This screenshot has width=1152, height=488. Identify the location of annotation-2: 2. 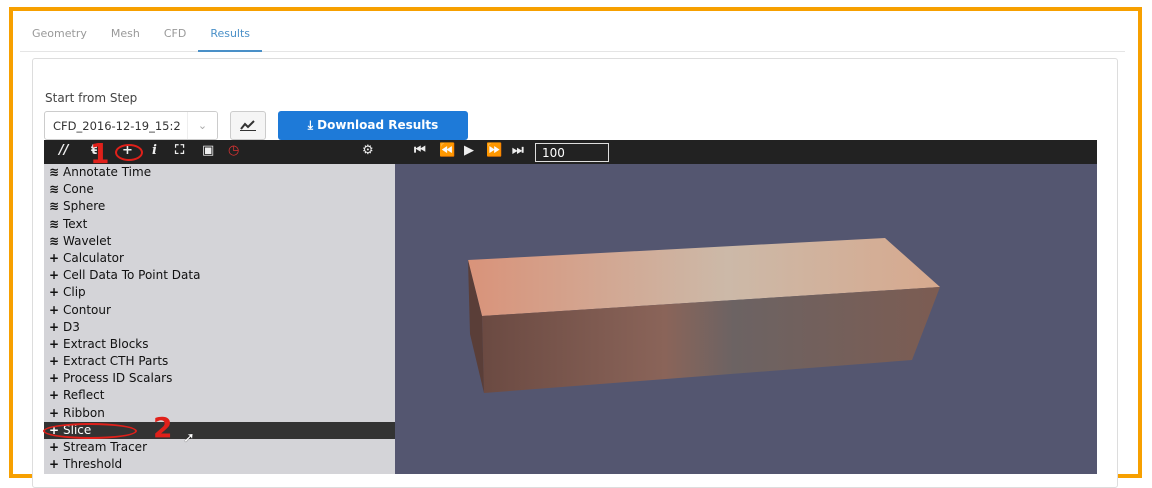
(163, 427).